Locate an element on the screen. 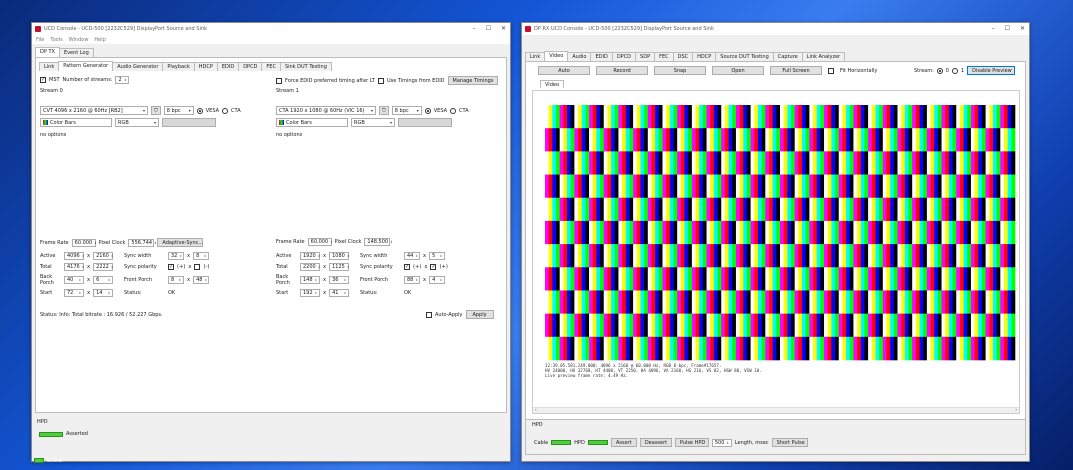  short-pulse-button: Short Pulse is located at coordinates (789, 442).